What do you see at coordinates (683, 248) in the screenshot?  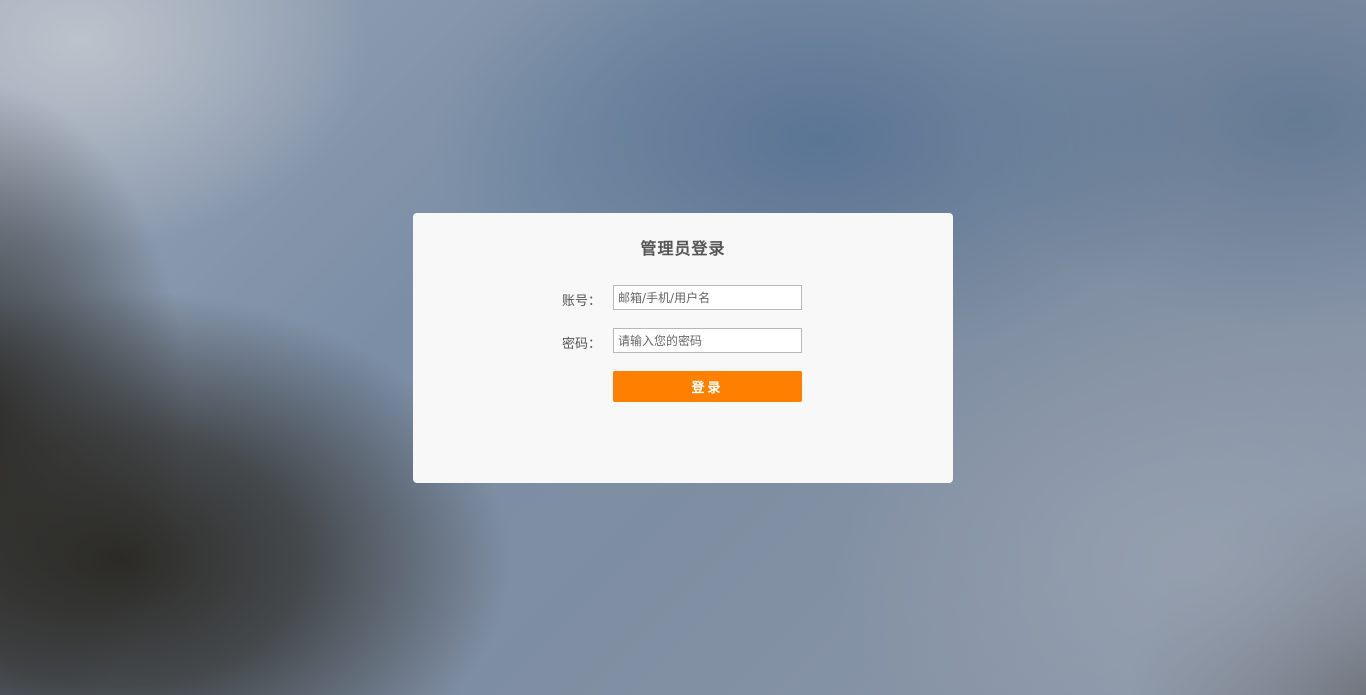 I see `page-title: 管理员登录` at bounding box center [683, 248].